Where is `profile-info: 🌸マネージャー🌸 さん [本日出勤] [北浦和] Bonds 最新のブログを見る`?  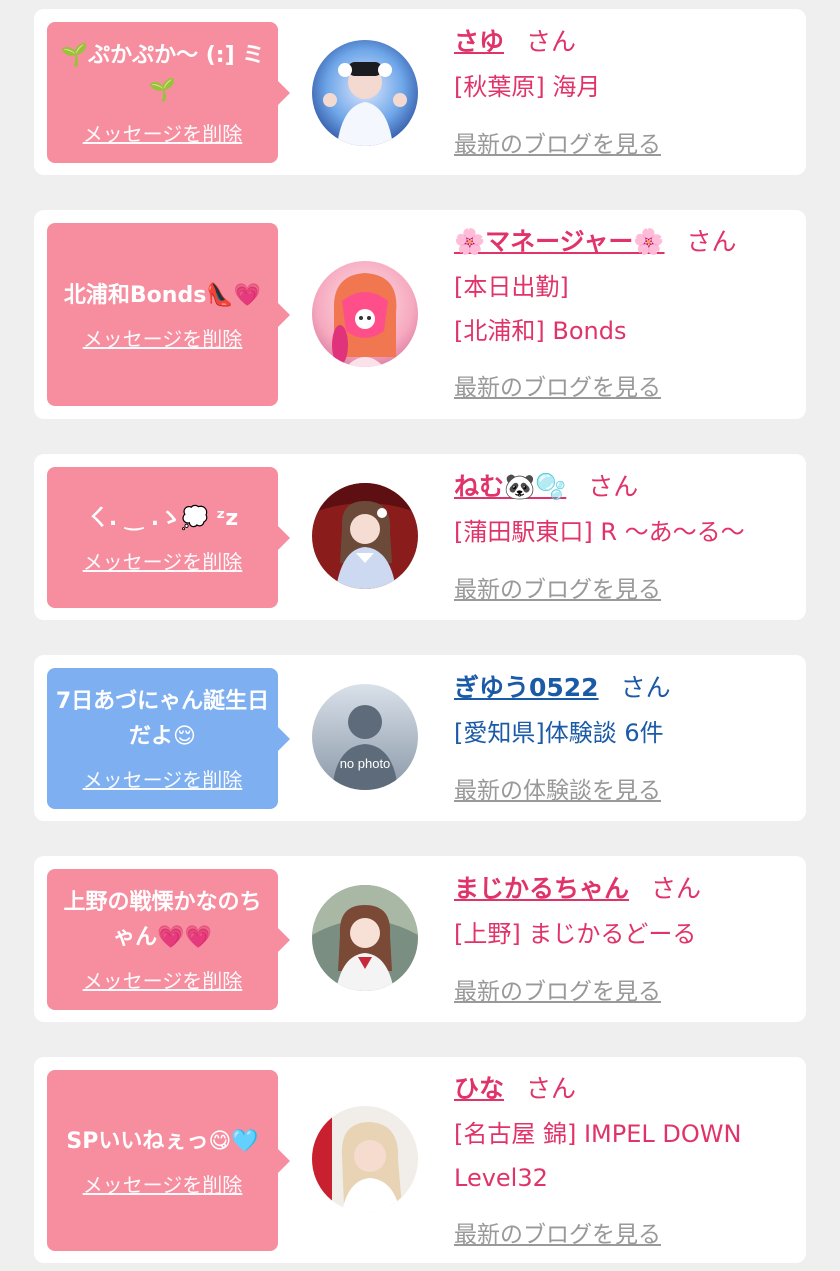 profile-info: 🌸マネージャー🌸 さん [本日出勤] [北浦和] Bonds 最新のブログを見る is located at coordinates (625, 313).